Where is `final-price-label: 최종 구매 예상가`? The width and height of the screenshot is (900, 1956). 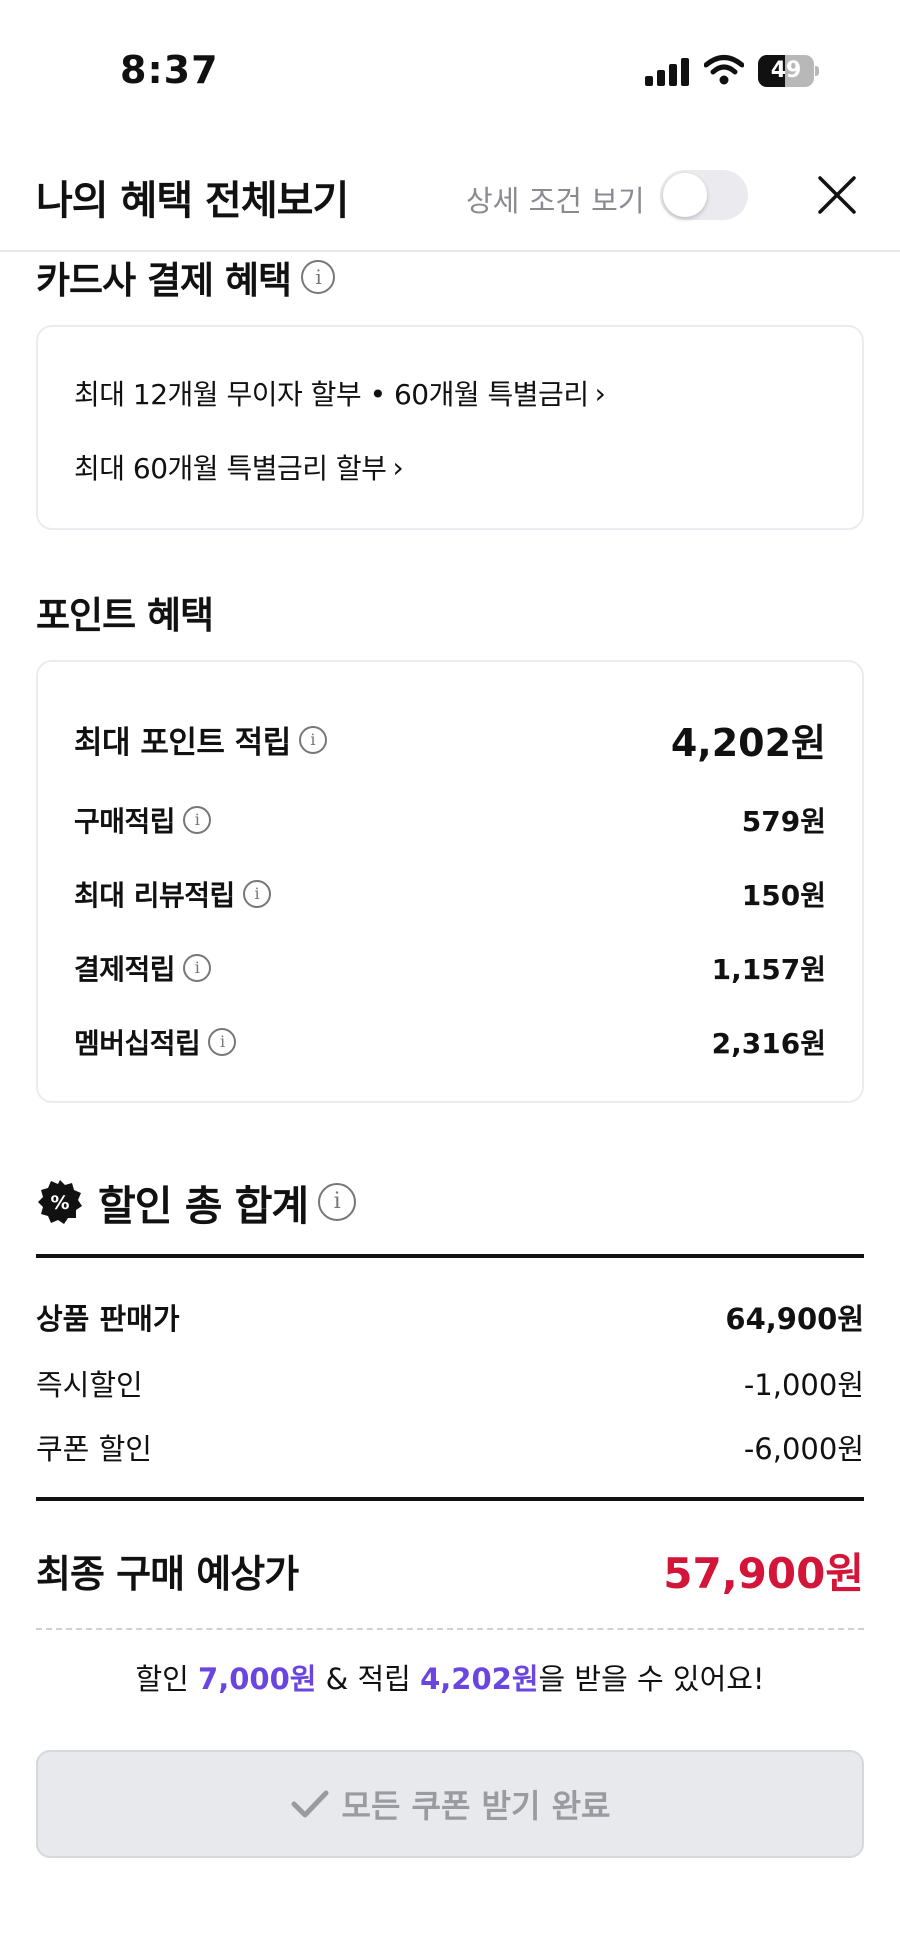 final-price-label: 최종 구매 예상가 is located at coordinates (167, 1574).